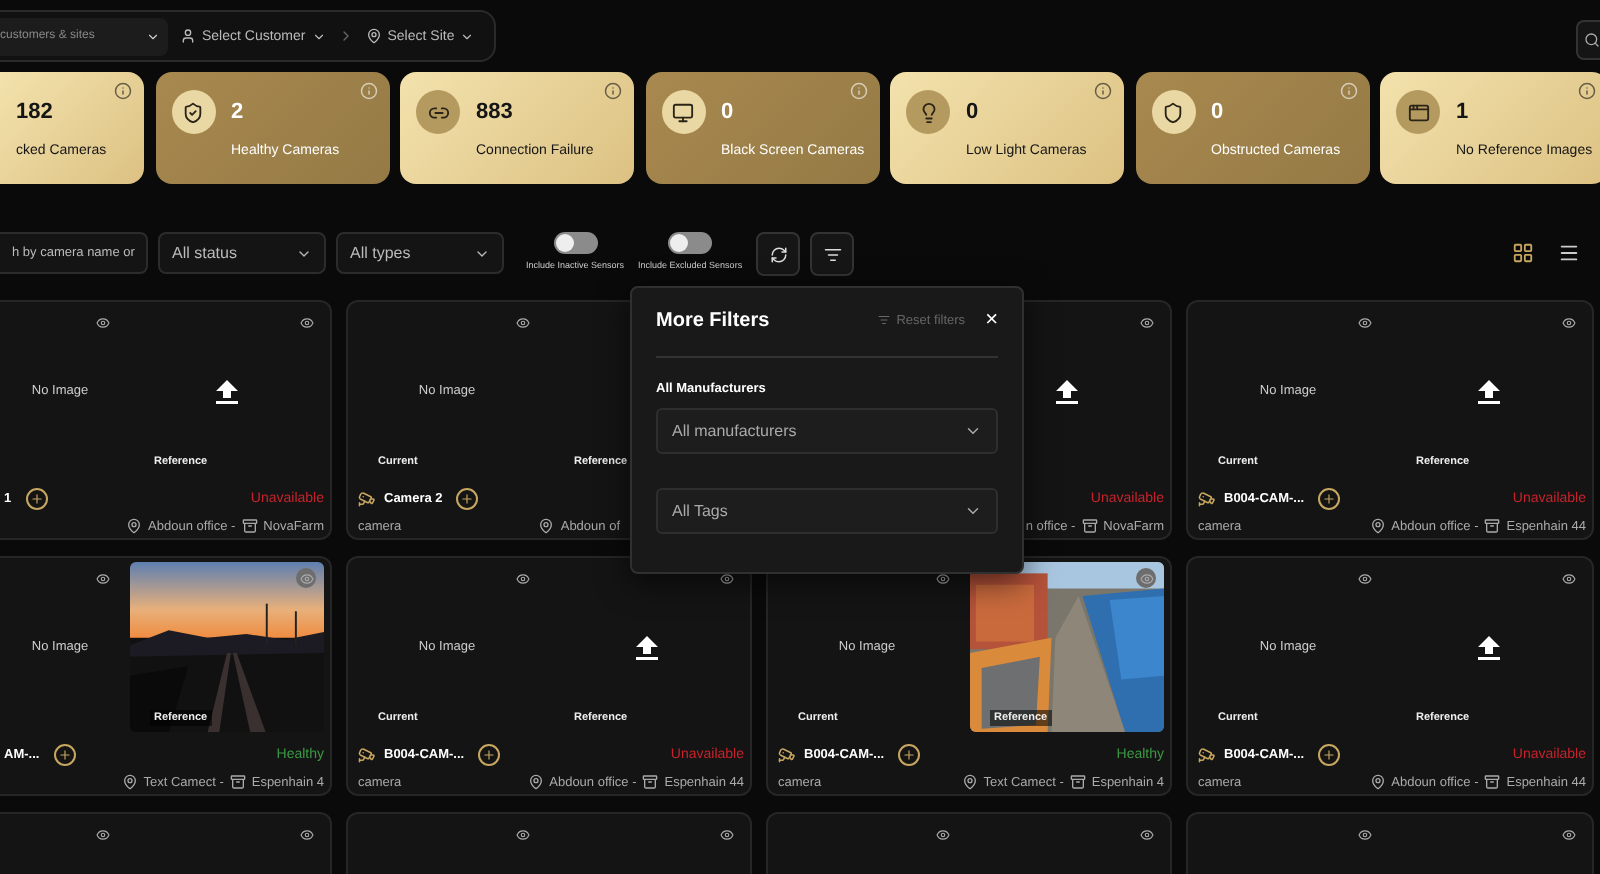 This screenshot has height=874, width=1600. I want to click on manufacturer-select: All manufacturers, so click(827, 431).